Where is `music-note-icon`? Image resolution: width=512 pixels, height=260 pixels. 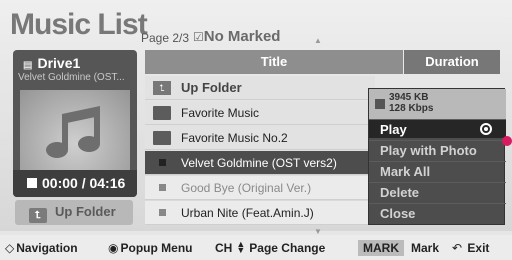
music-note-icon is located at coordinates (73, 132).